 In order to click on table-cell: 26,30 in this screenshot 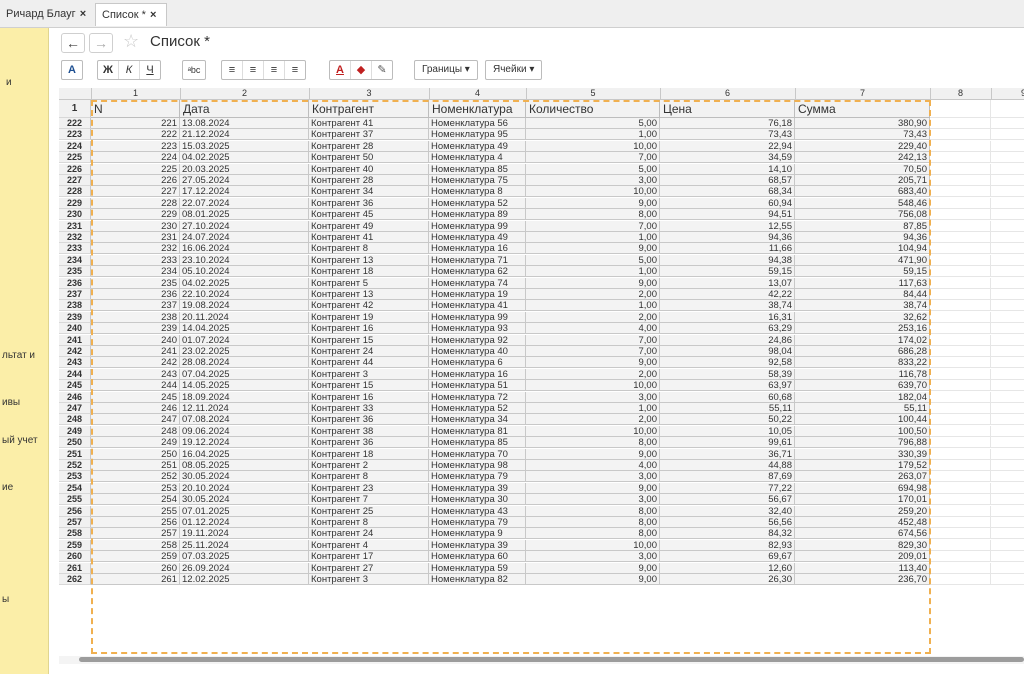, I will do `click(727, 579)`.